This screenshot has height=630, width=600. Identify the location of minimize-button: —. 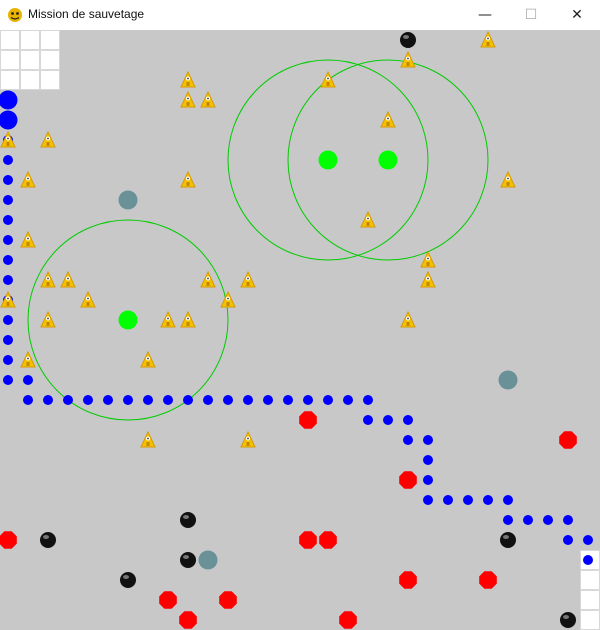
(485, 15).